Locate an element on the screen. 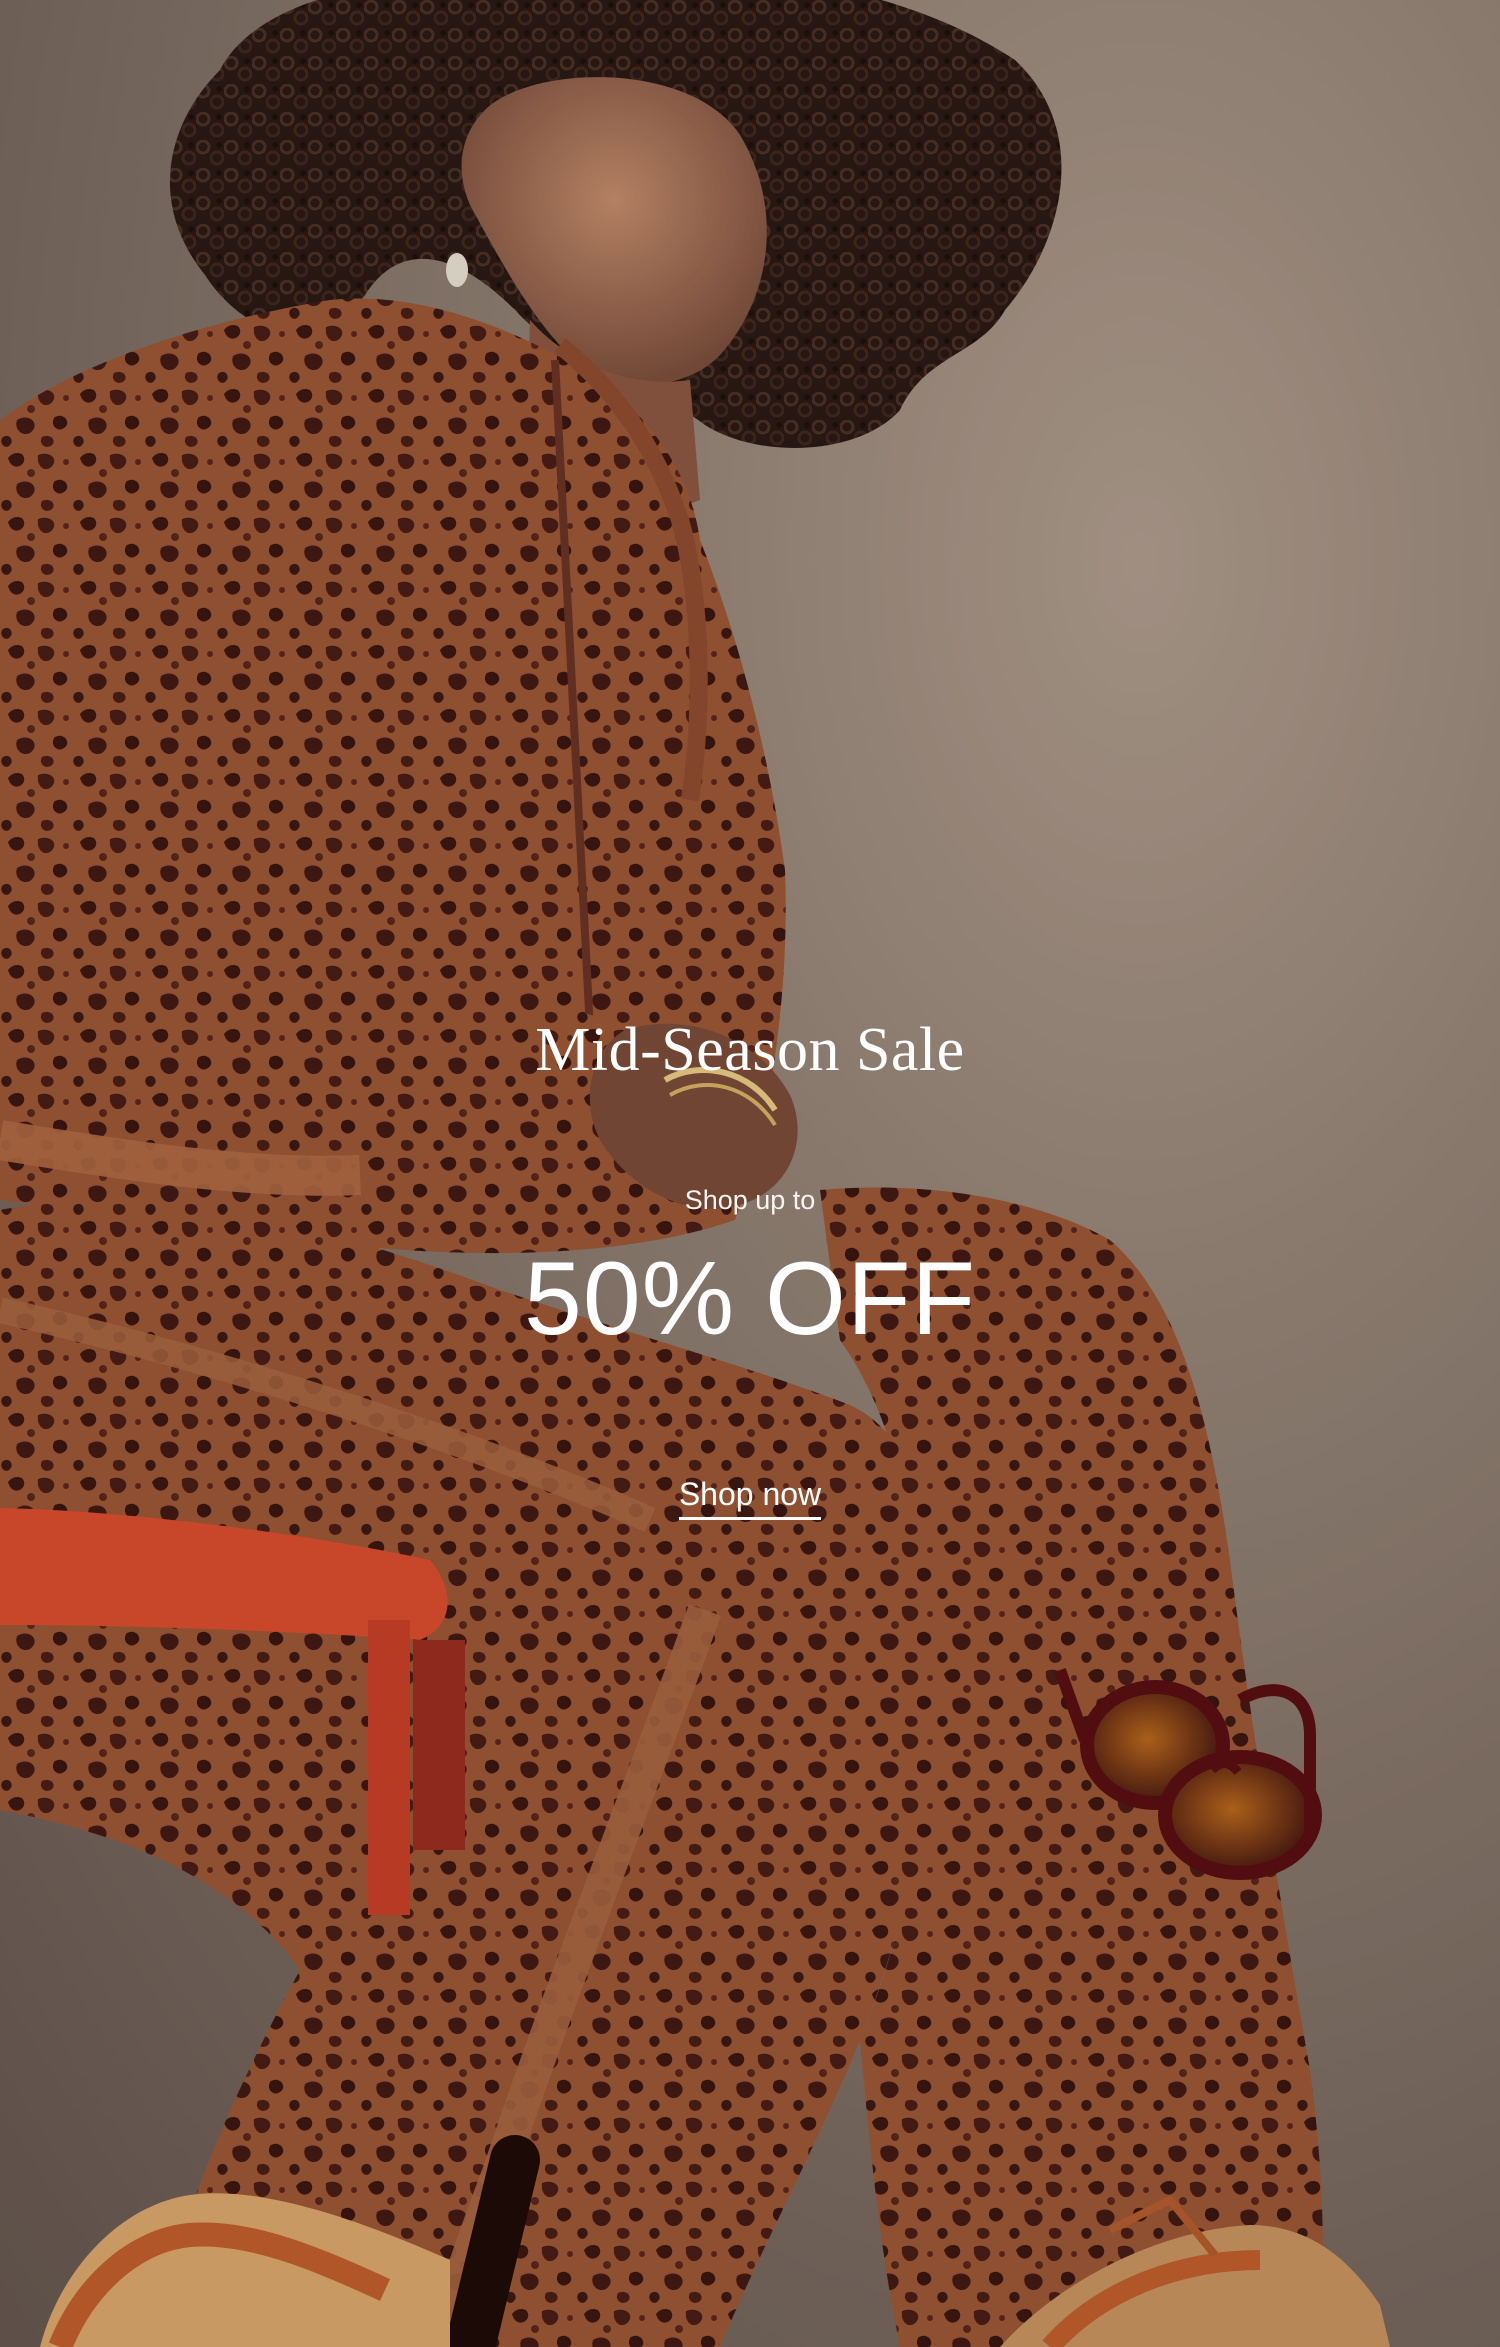  cta-container: Shop now is located at coordinates (750, 1496).